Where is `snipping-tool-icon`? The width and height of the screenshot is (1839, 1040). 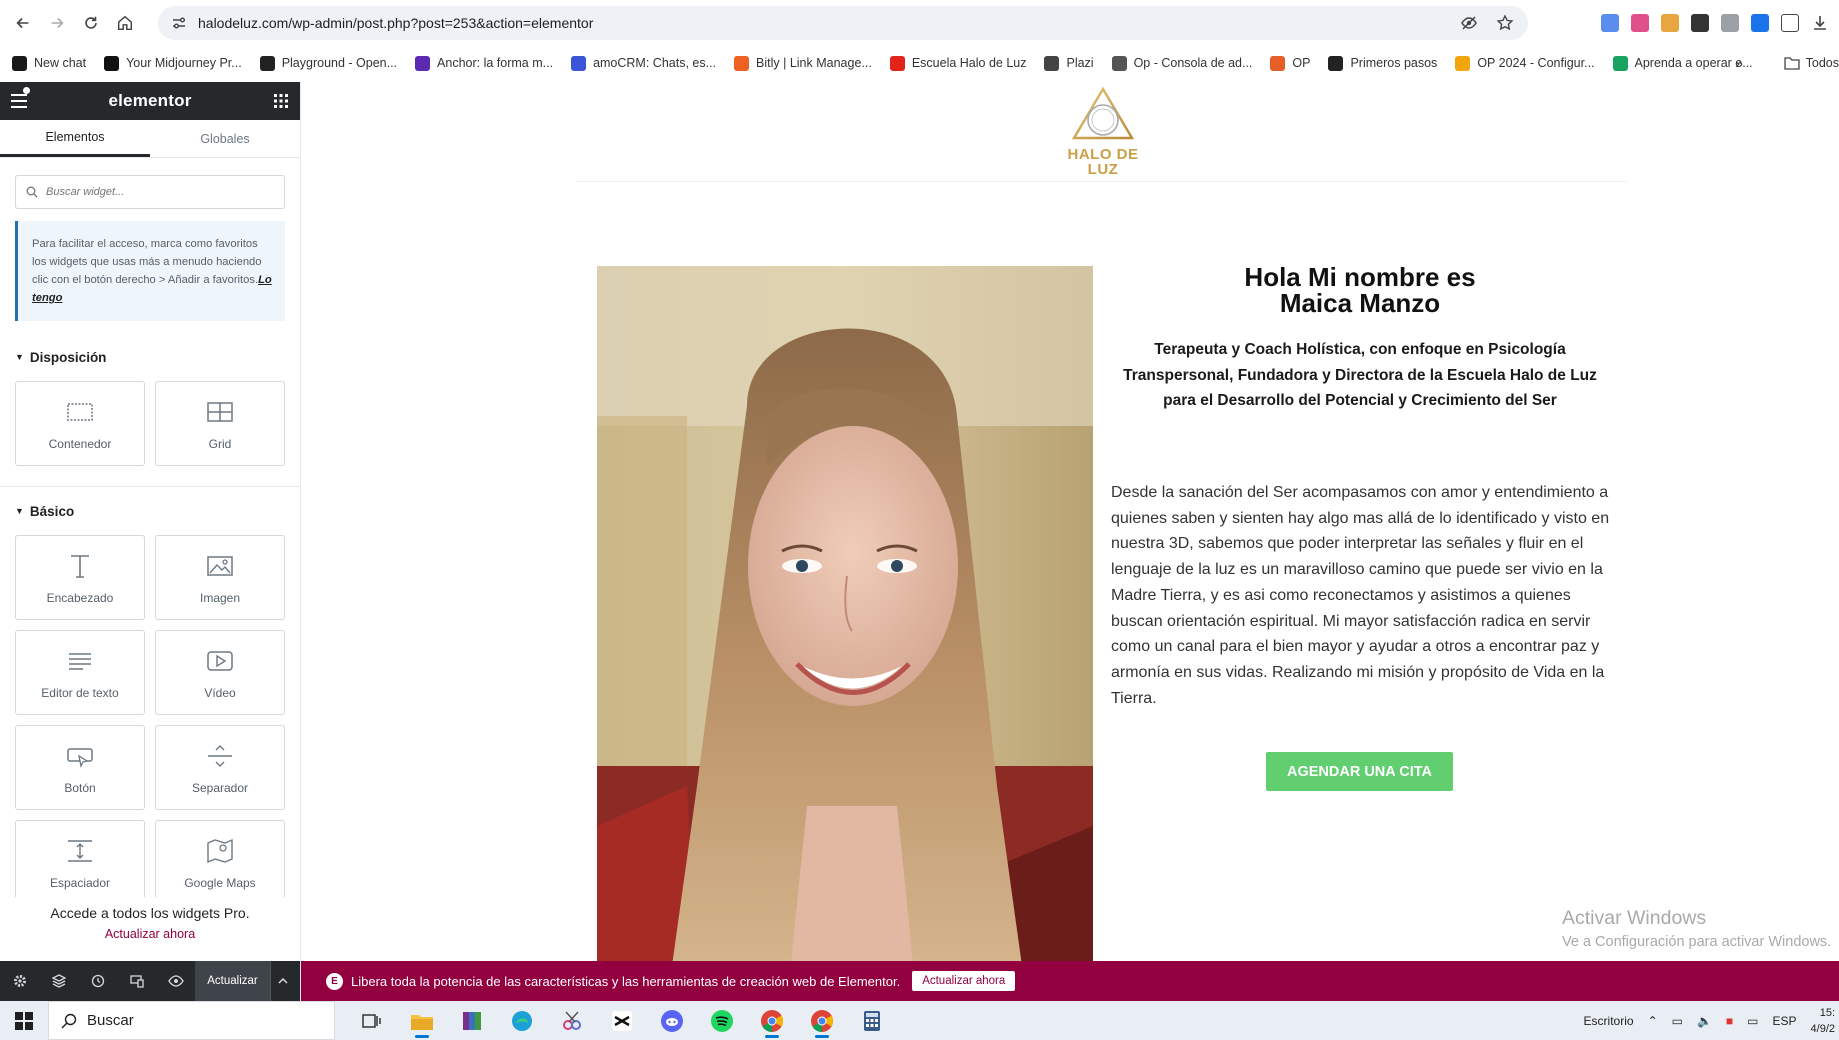 snipping-tool-icon is located at coordinates (572, 1020).